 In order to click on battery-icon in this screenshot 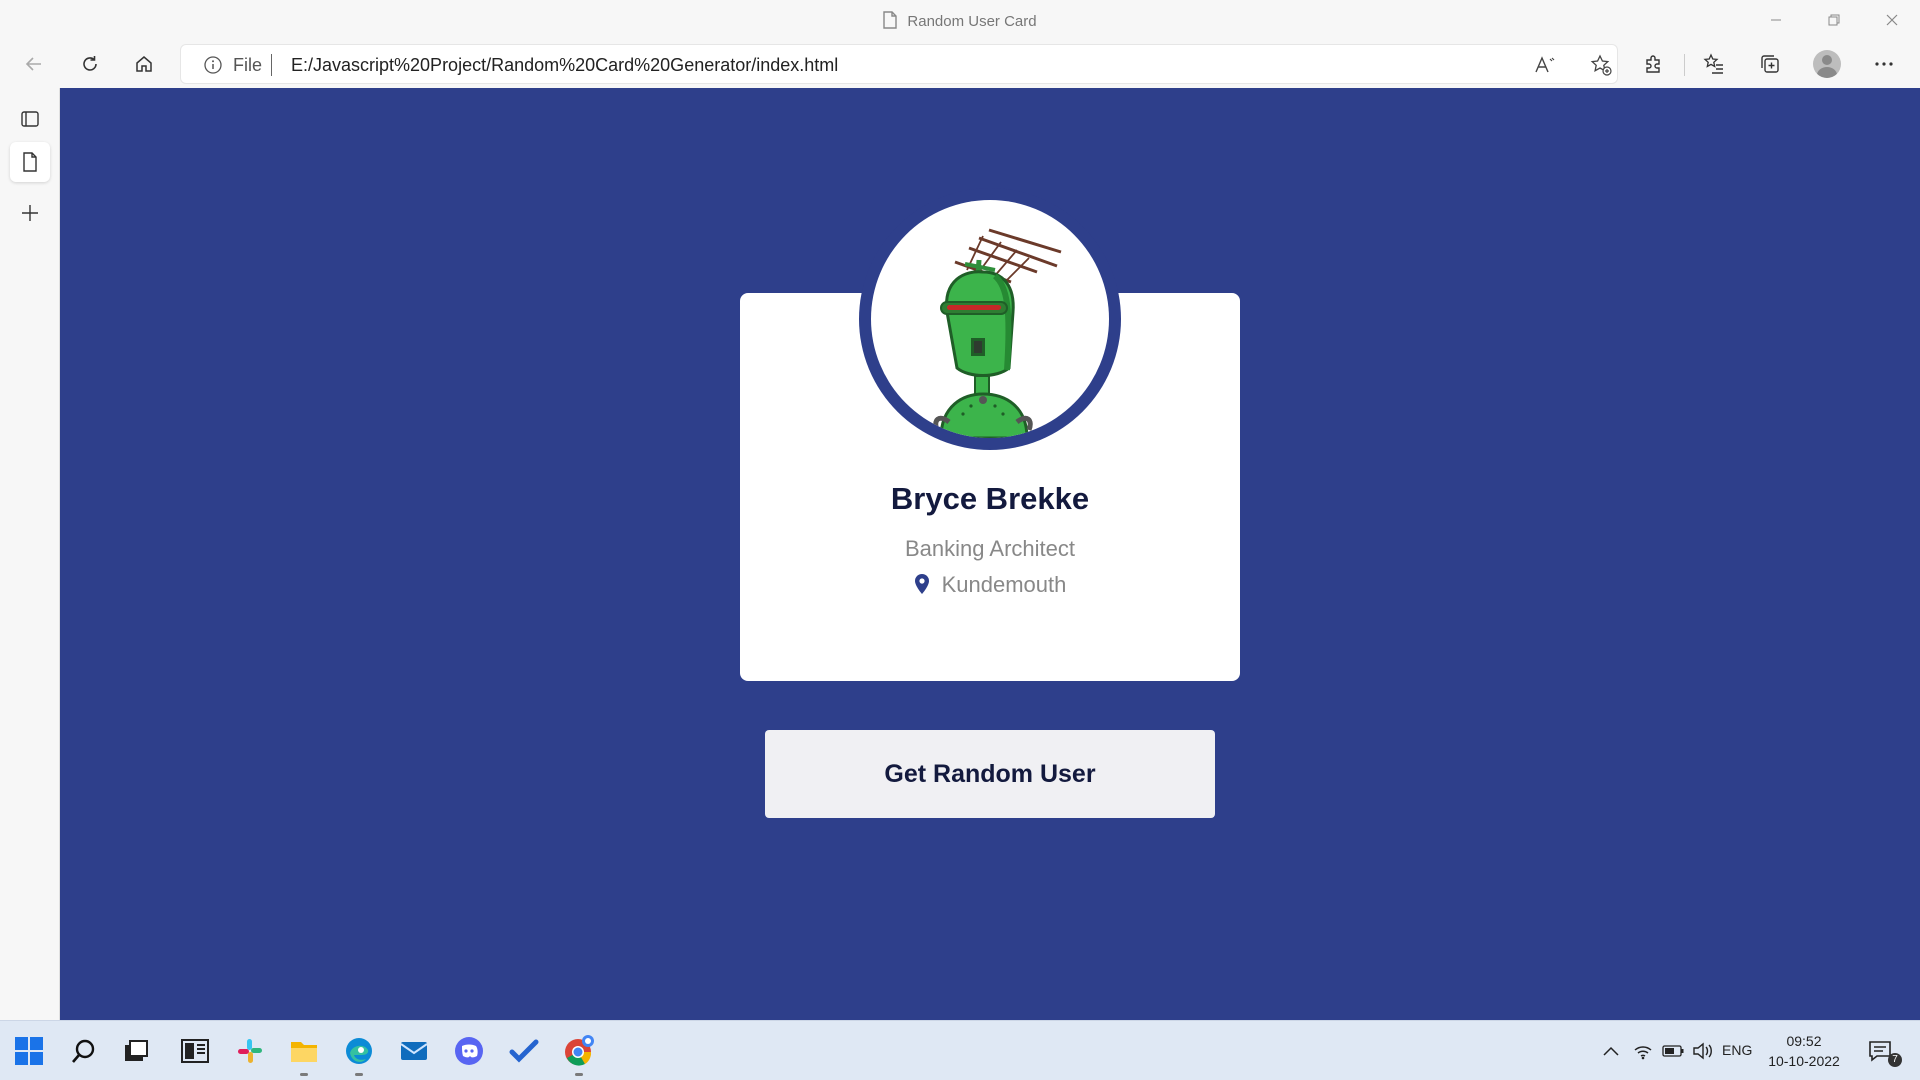, I will do `click(1673, 1051)`.